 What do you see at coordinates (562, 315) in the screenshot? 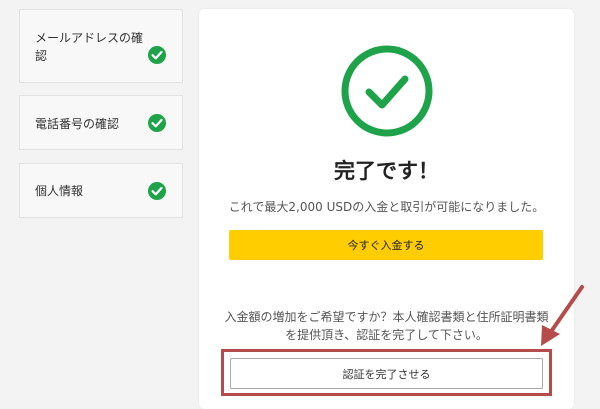
I see `annotation-arrow-icon` at bounding box center [562, 315].